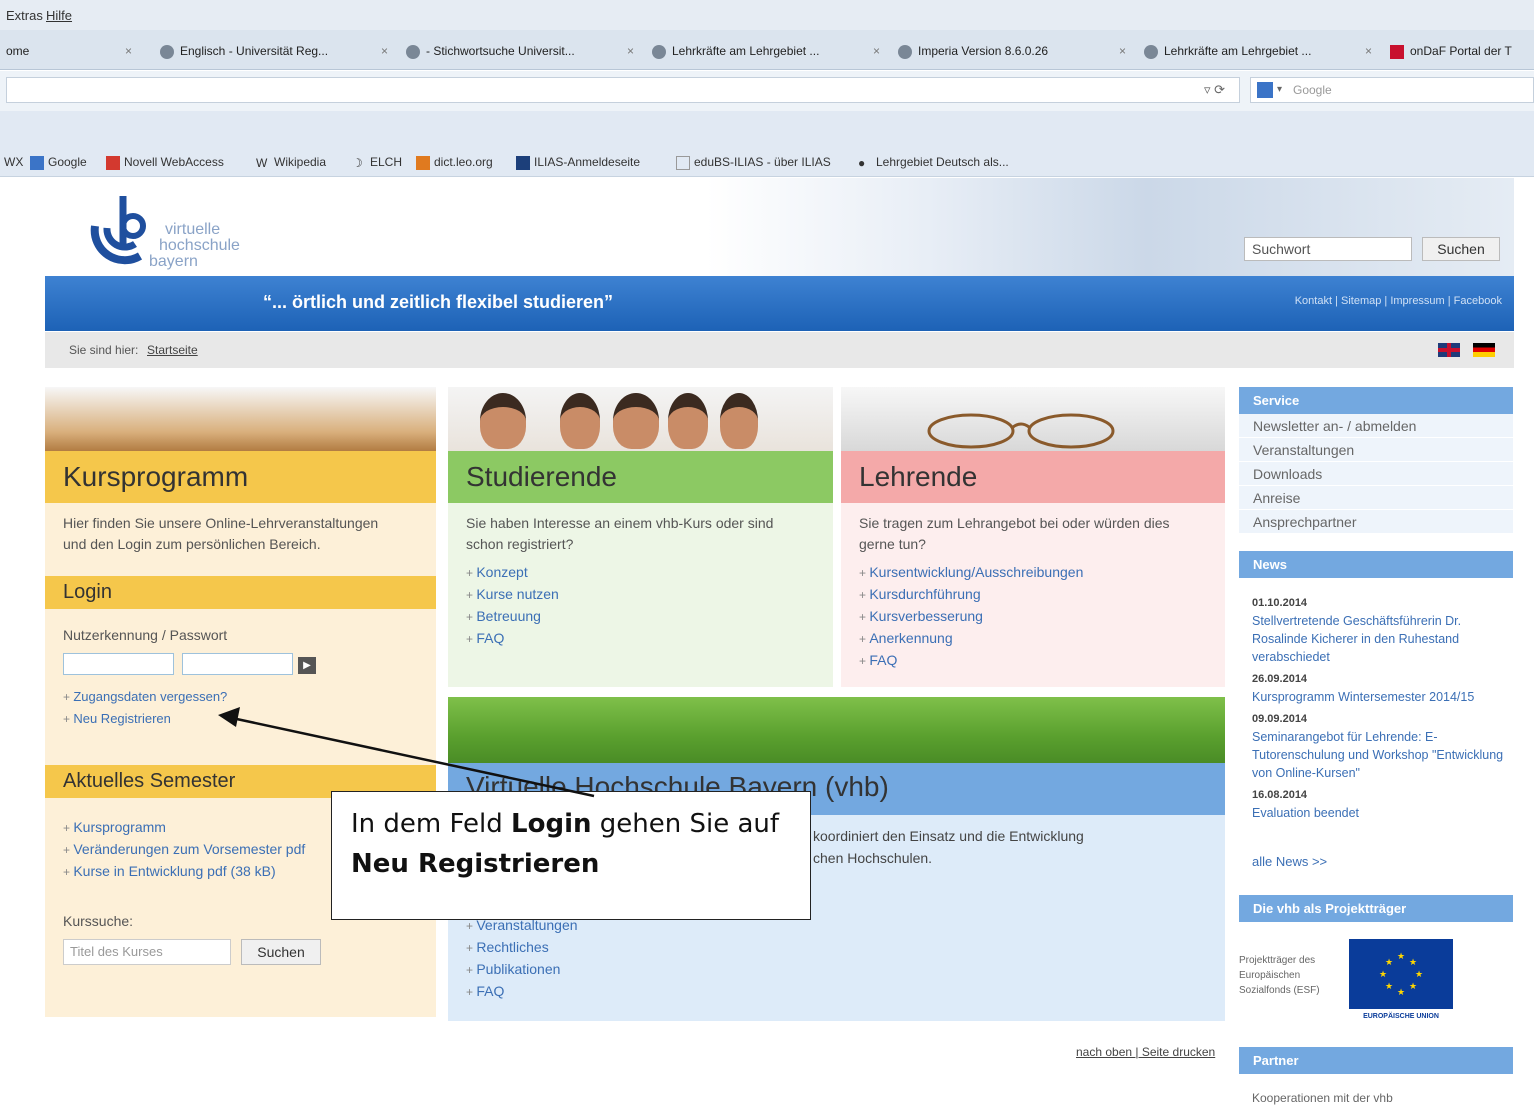 The height and width of the screenshot is (1105, 1534). I want to click on eu-flag-icon: ★ ★ ★ ★ ★ ★ ★ ★, so click(1401, 974).